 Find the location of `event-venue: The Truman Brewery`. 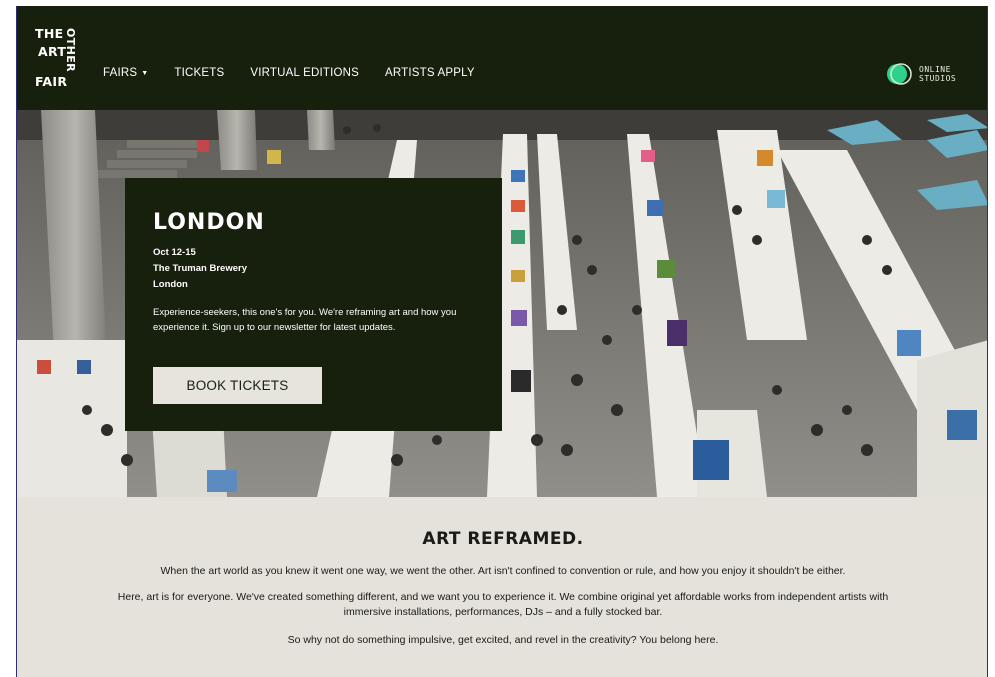

event-venue: The Truman Brewery is located at coordinates (200, 268).